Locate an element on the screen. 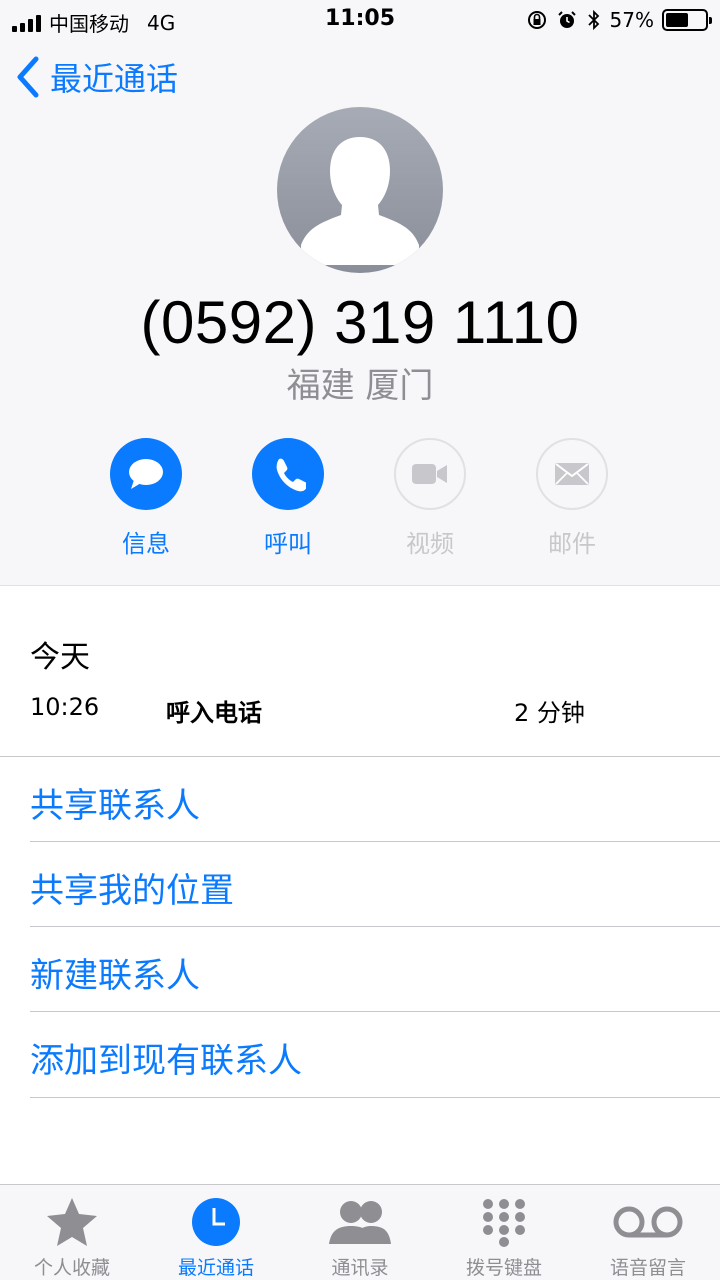 The height and width of the screenshot is (1280, 720). share-contact-option: 共享联系人 is located at coordinates (115, 802).